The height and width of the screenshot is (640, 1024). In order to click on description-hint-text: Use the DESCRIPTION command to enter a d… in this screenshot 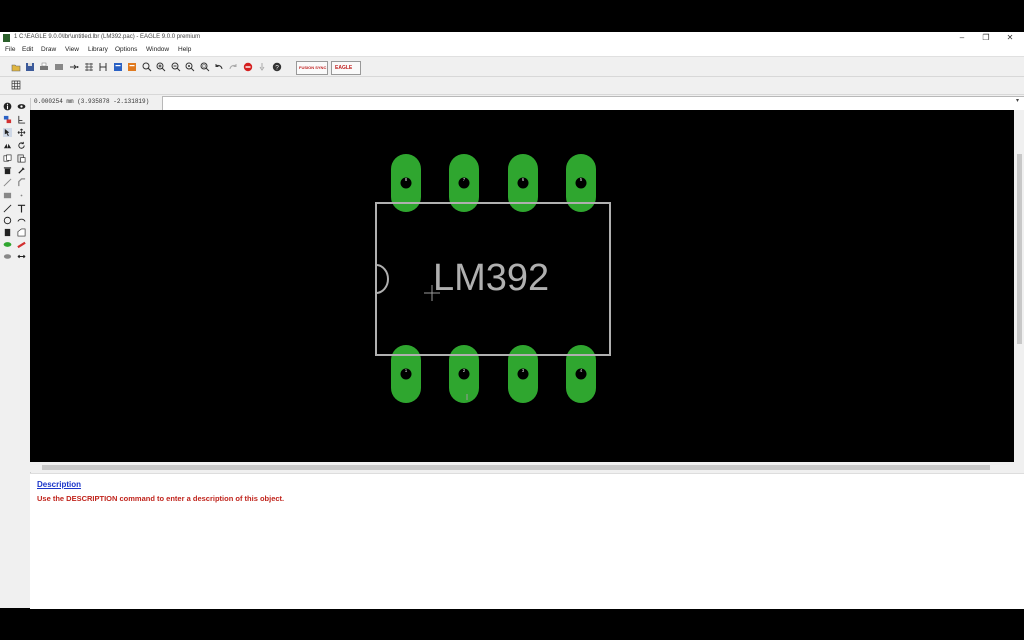, I will do `click(161, 498)`.